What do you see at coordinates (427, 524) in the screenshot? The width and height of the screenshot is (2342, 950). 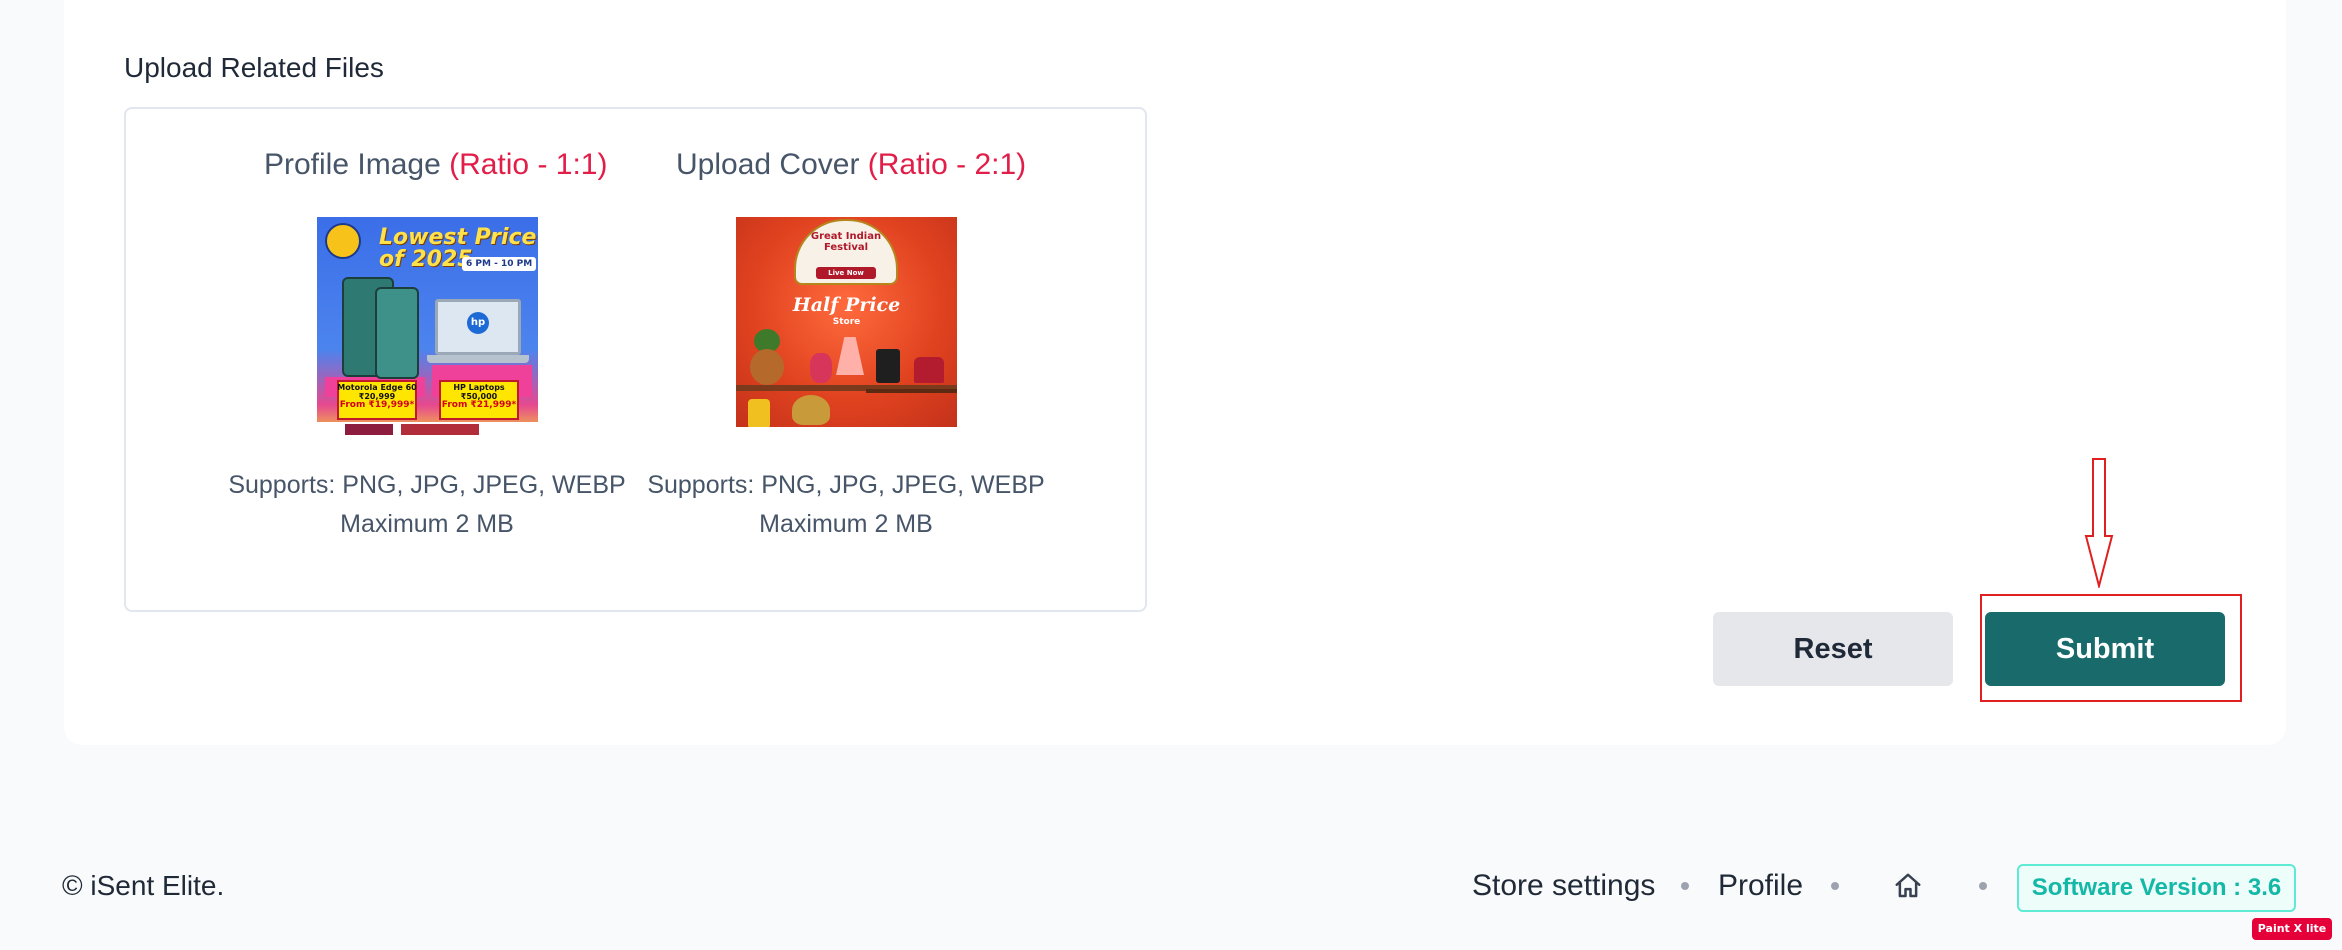 I see `profile-max-size: Maximum 2 MB` at bounding box center [427, 524].